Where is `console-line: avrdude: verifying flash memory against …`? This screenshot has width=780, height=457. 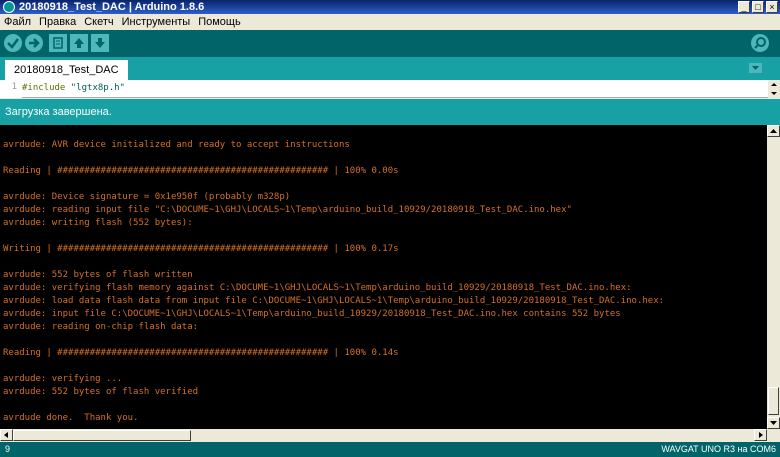
console-line: avrdude: verifying flash memory against … is located at coordinates (317, 288).